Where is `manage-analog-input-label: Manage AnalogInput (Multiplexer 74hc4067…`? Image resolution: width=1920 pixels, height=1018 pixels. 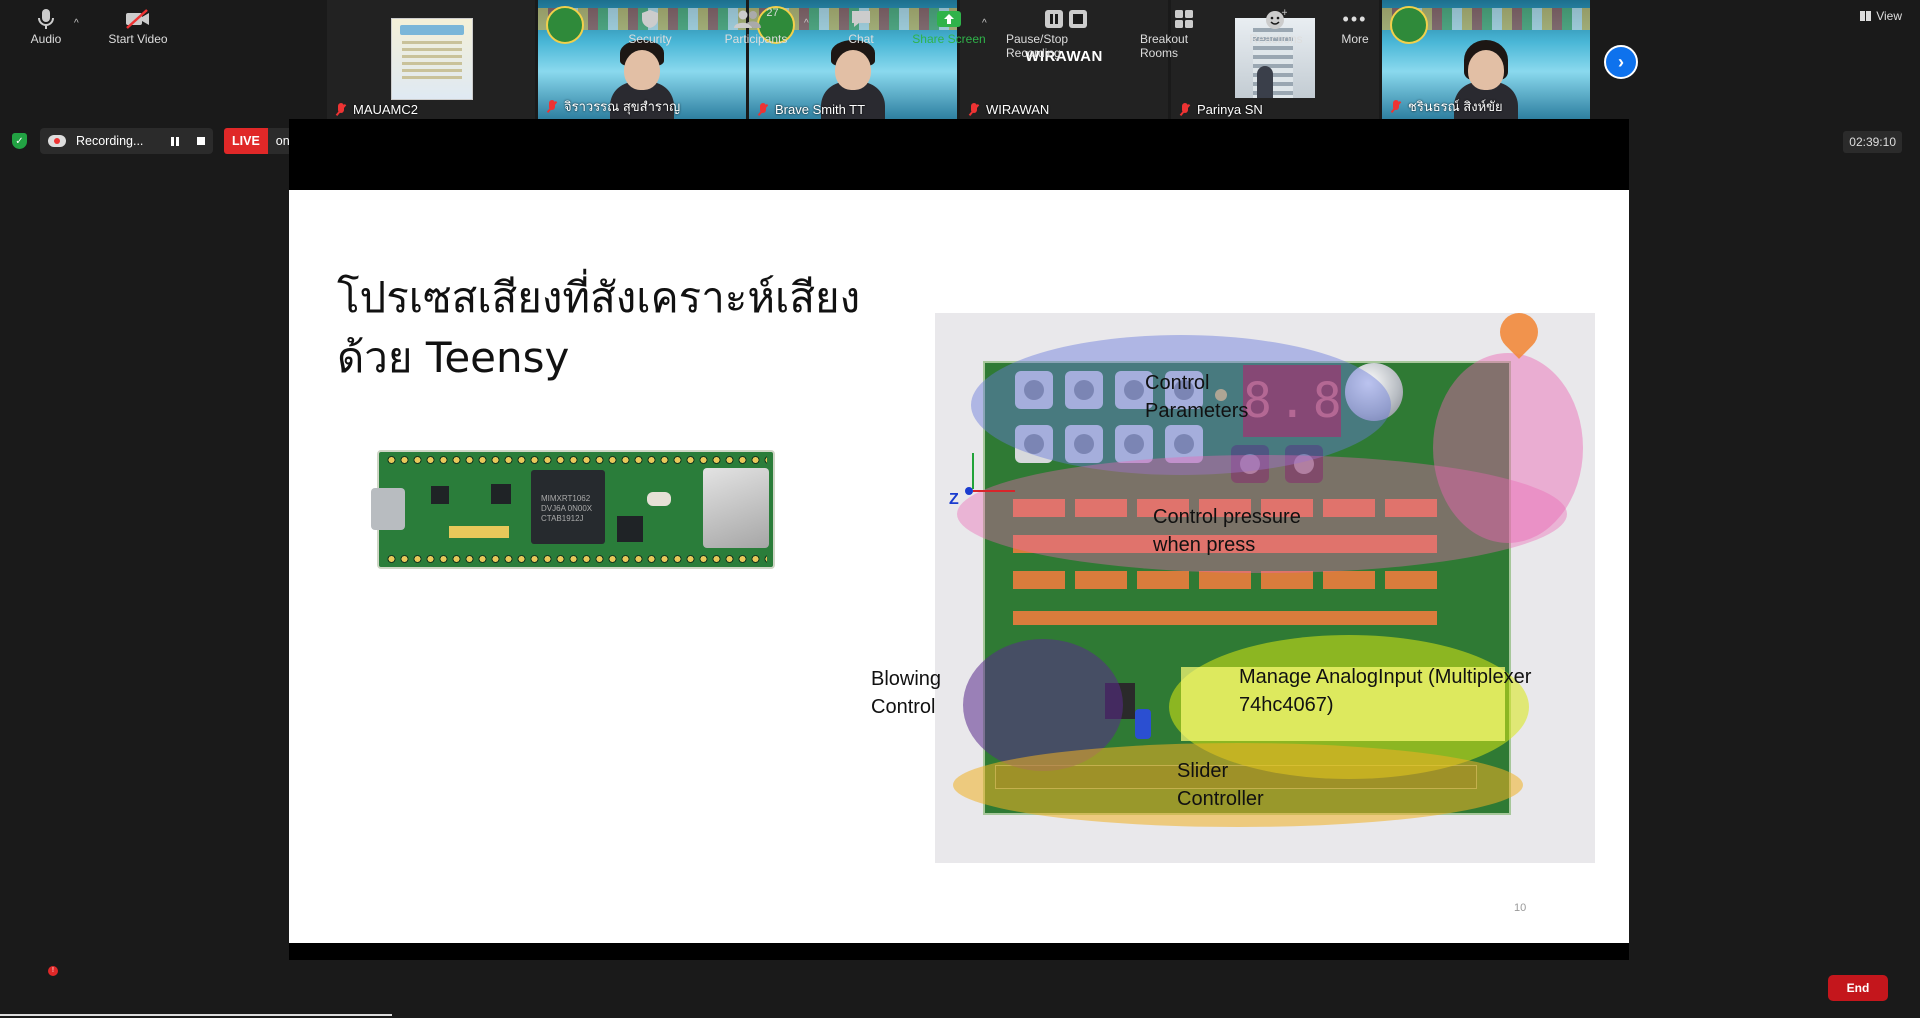 manage-analog-input-label: Manage AnalogInput (Multiplexer 74hc4067… is located at coordinates (1385, 691).